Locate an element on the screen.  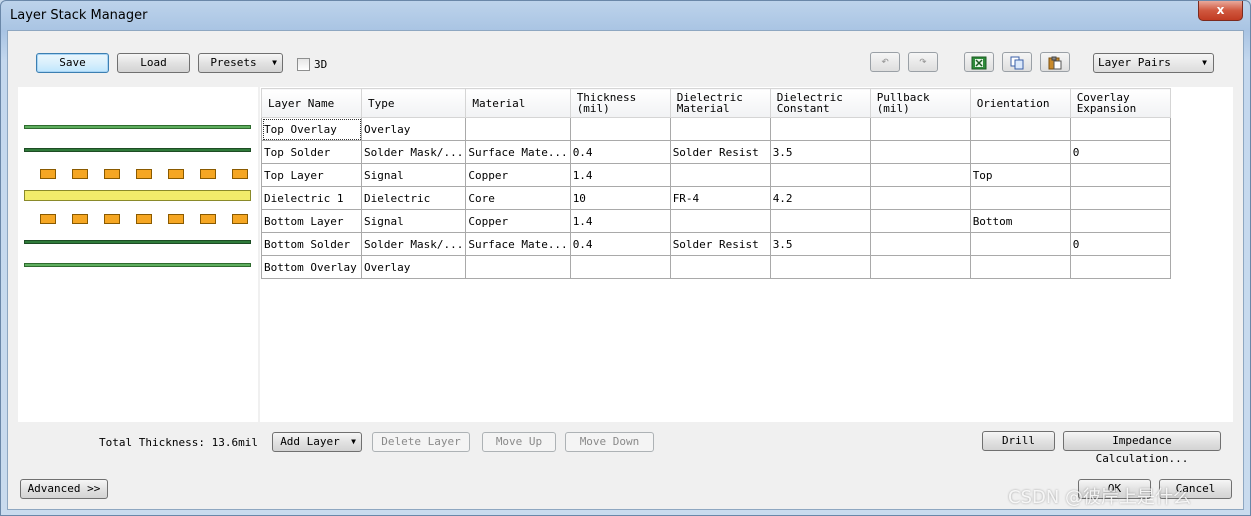
table-cell: Core is located at coordinates (518, 198).